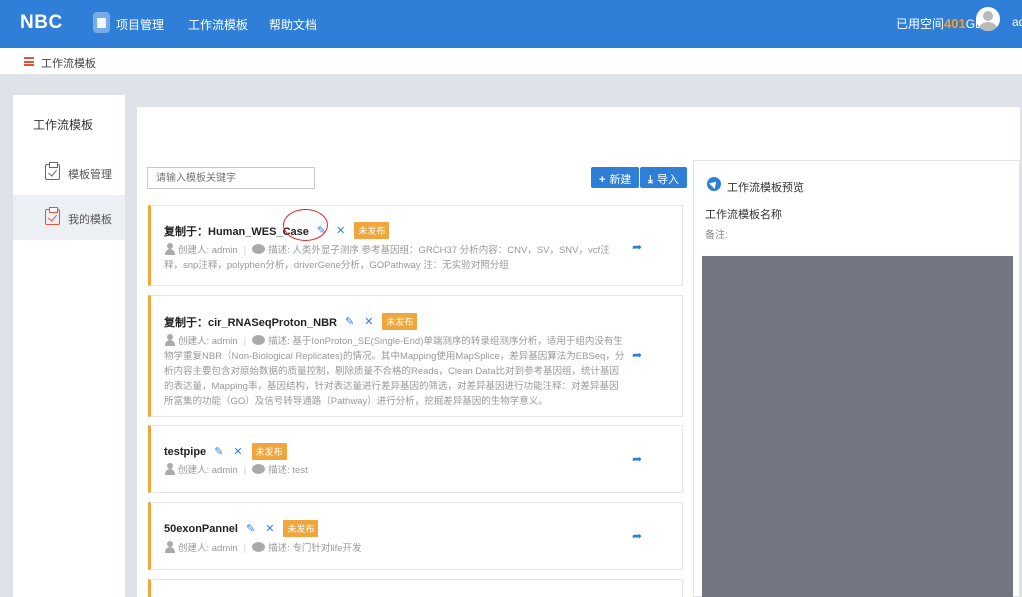  I want to click on sidebar-title: 工作流模板, so click(63, 125).